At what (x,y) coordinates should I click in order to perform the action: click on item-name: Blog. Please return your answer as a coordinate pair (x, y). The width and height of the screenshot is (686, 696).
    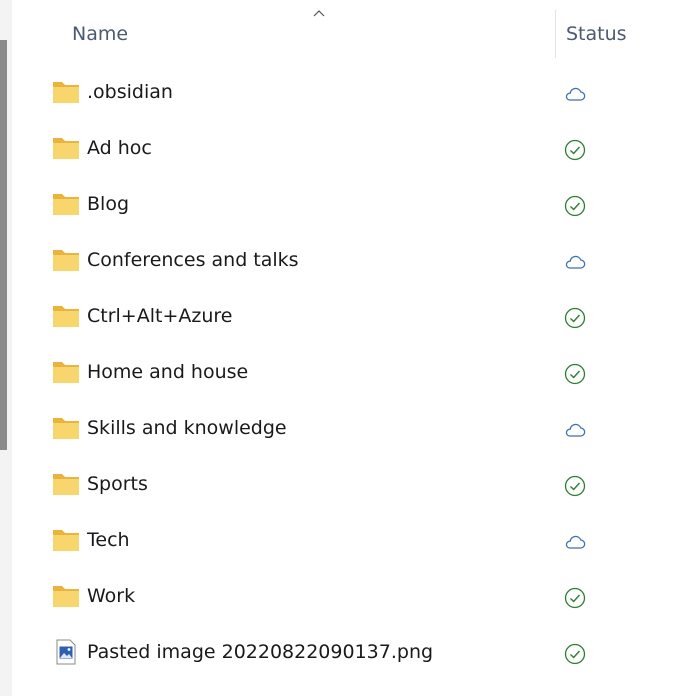
    Looking at the image, I should click on (108, 204).